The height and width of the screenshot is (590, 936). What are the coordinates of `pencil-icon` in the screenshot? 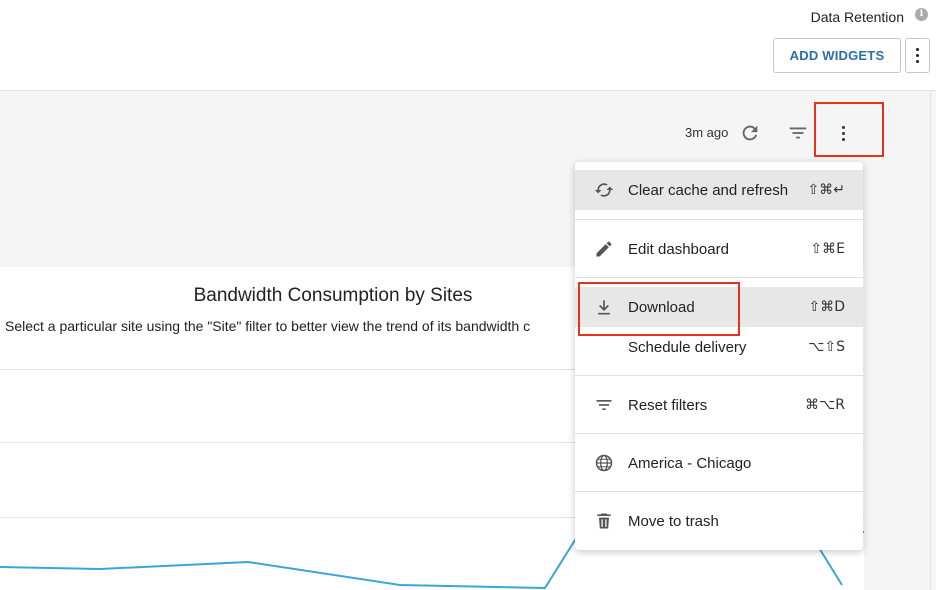 It's located at (604, 249).